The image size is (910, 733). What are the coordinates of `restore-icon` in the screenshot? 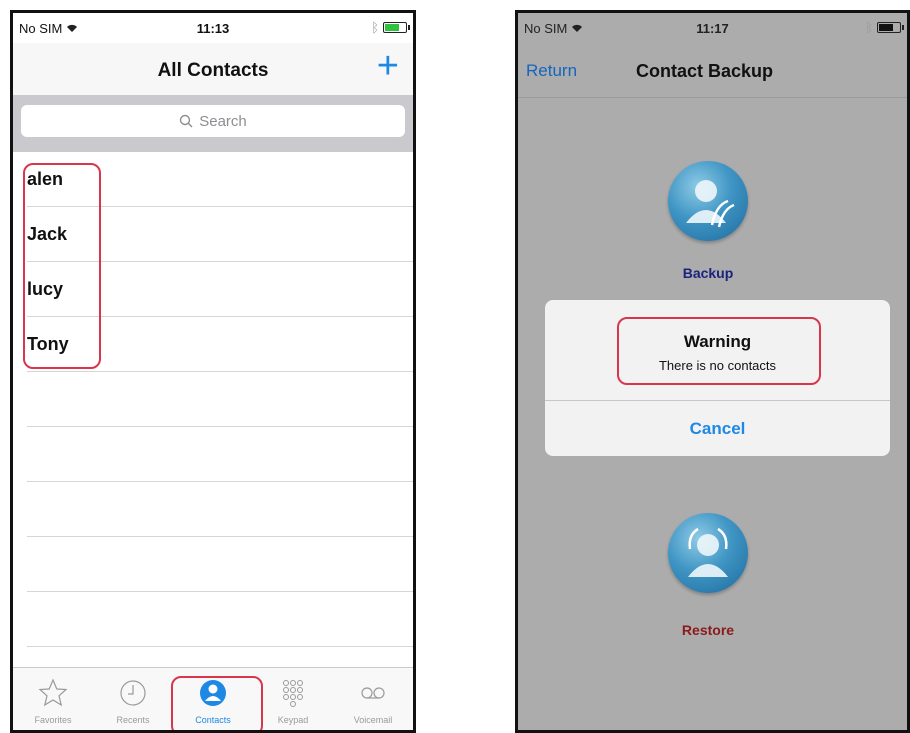 It's located at (708, 552).